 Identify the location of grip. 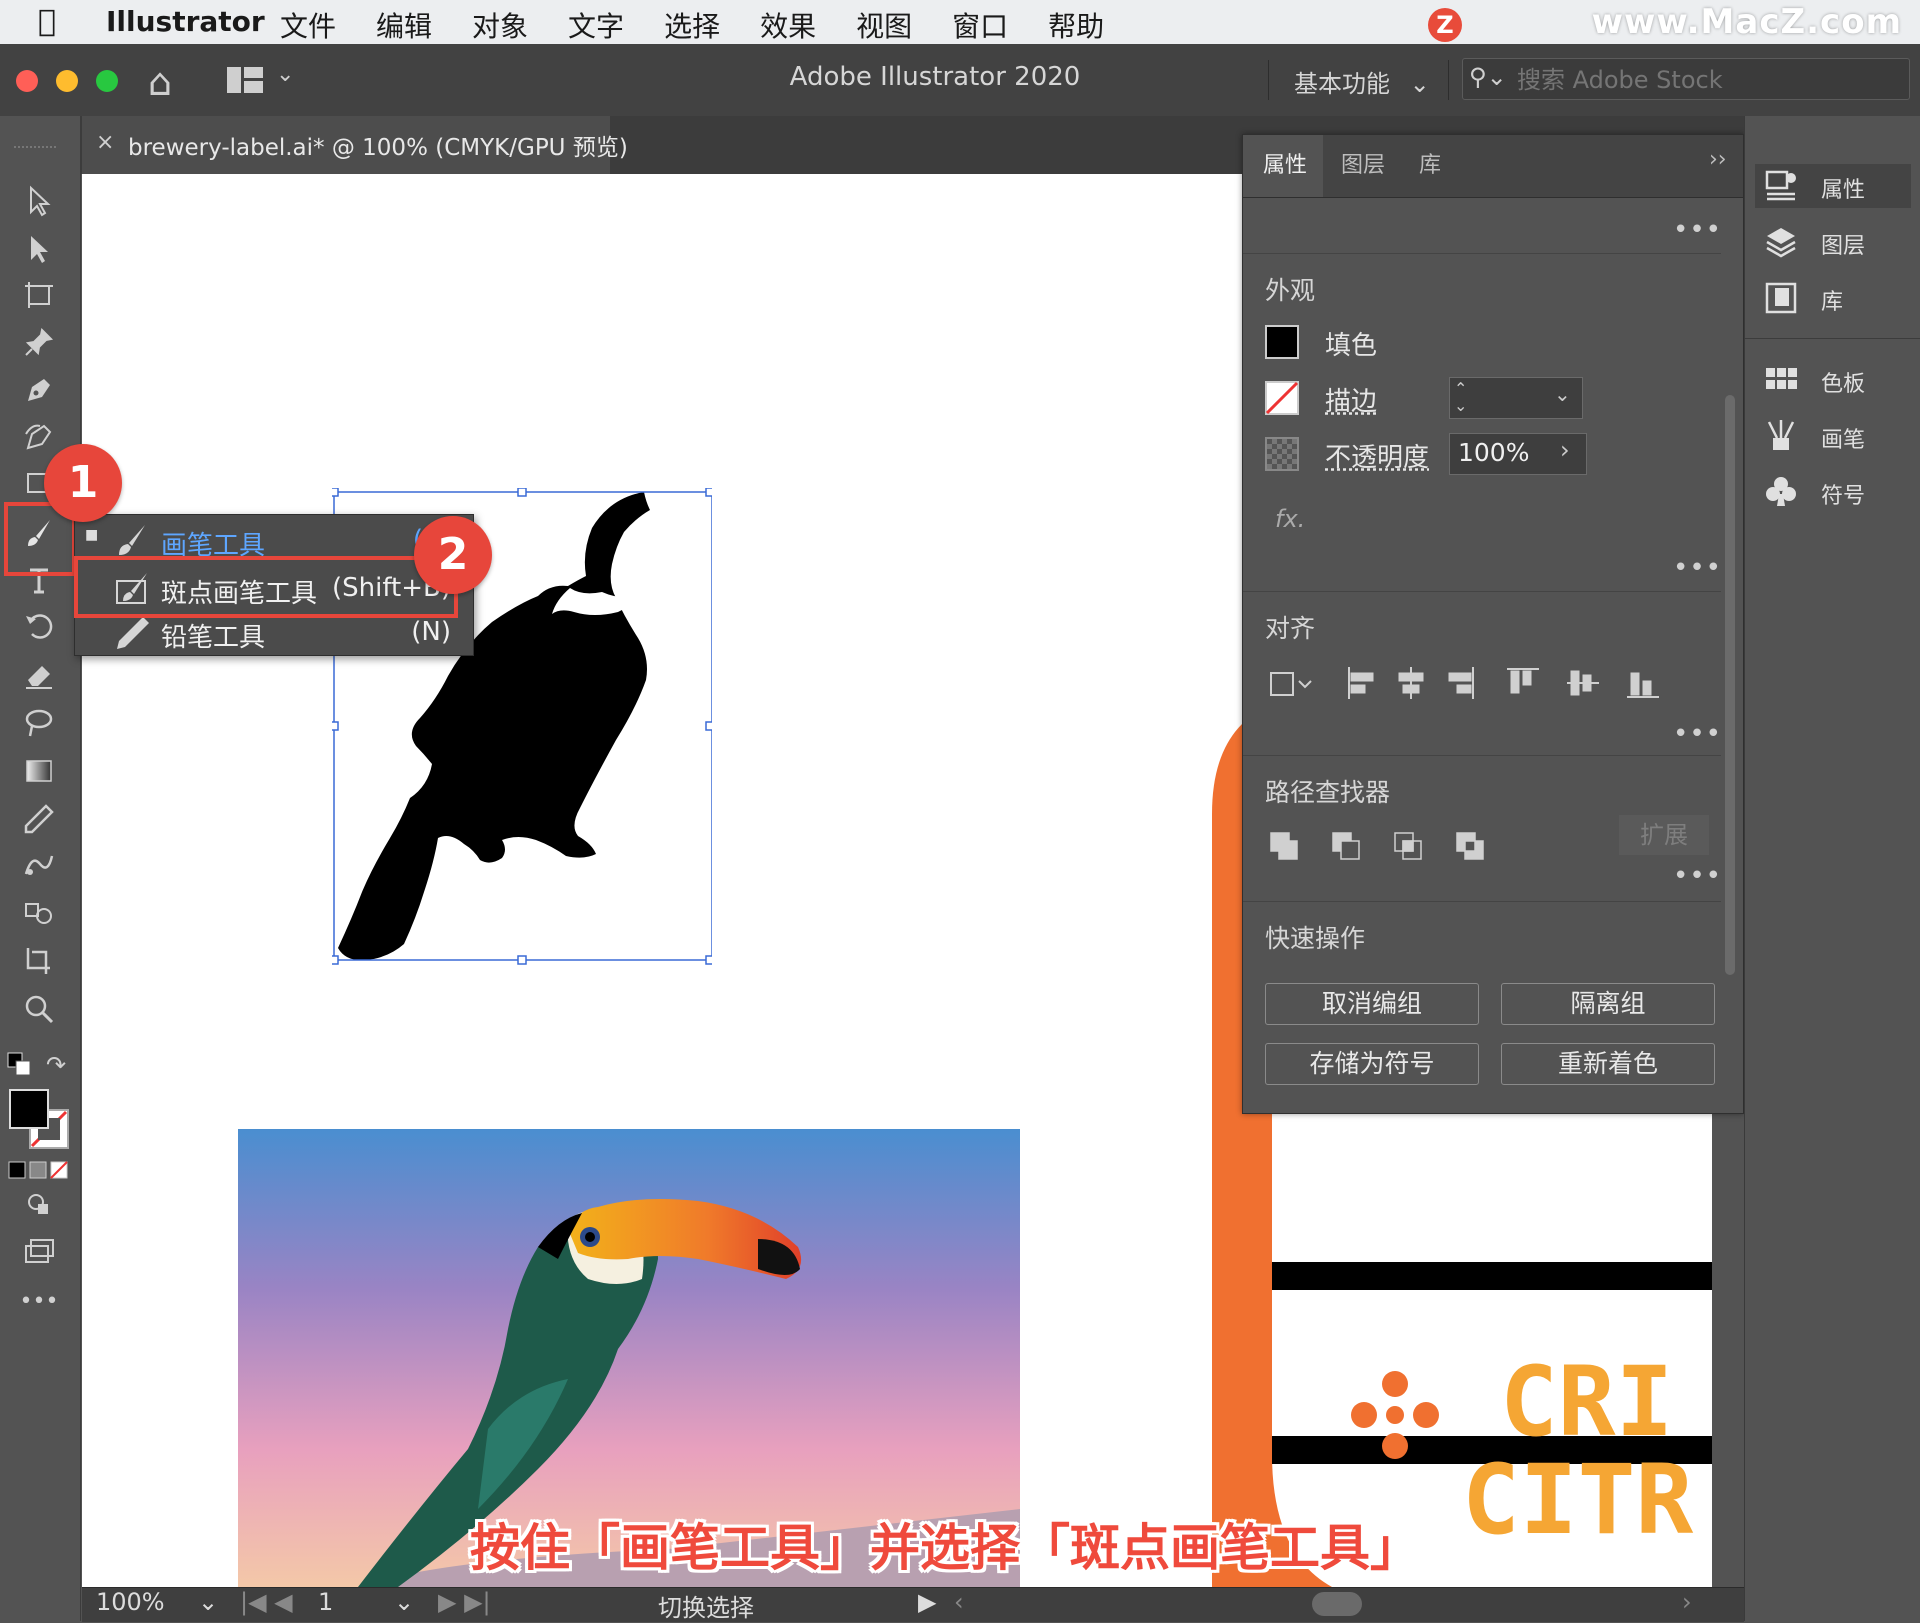
(35, 151).